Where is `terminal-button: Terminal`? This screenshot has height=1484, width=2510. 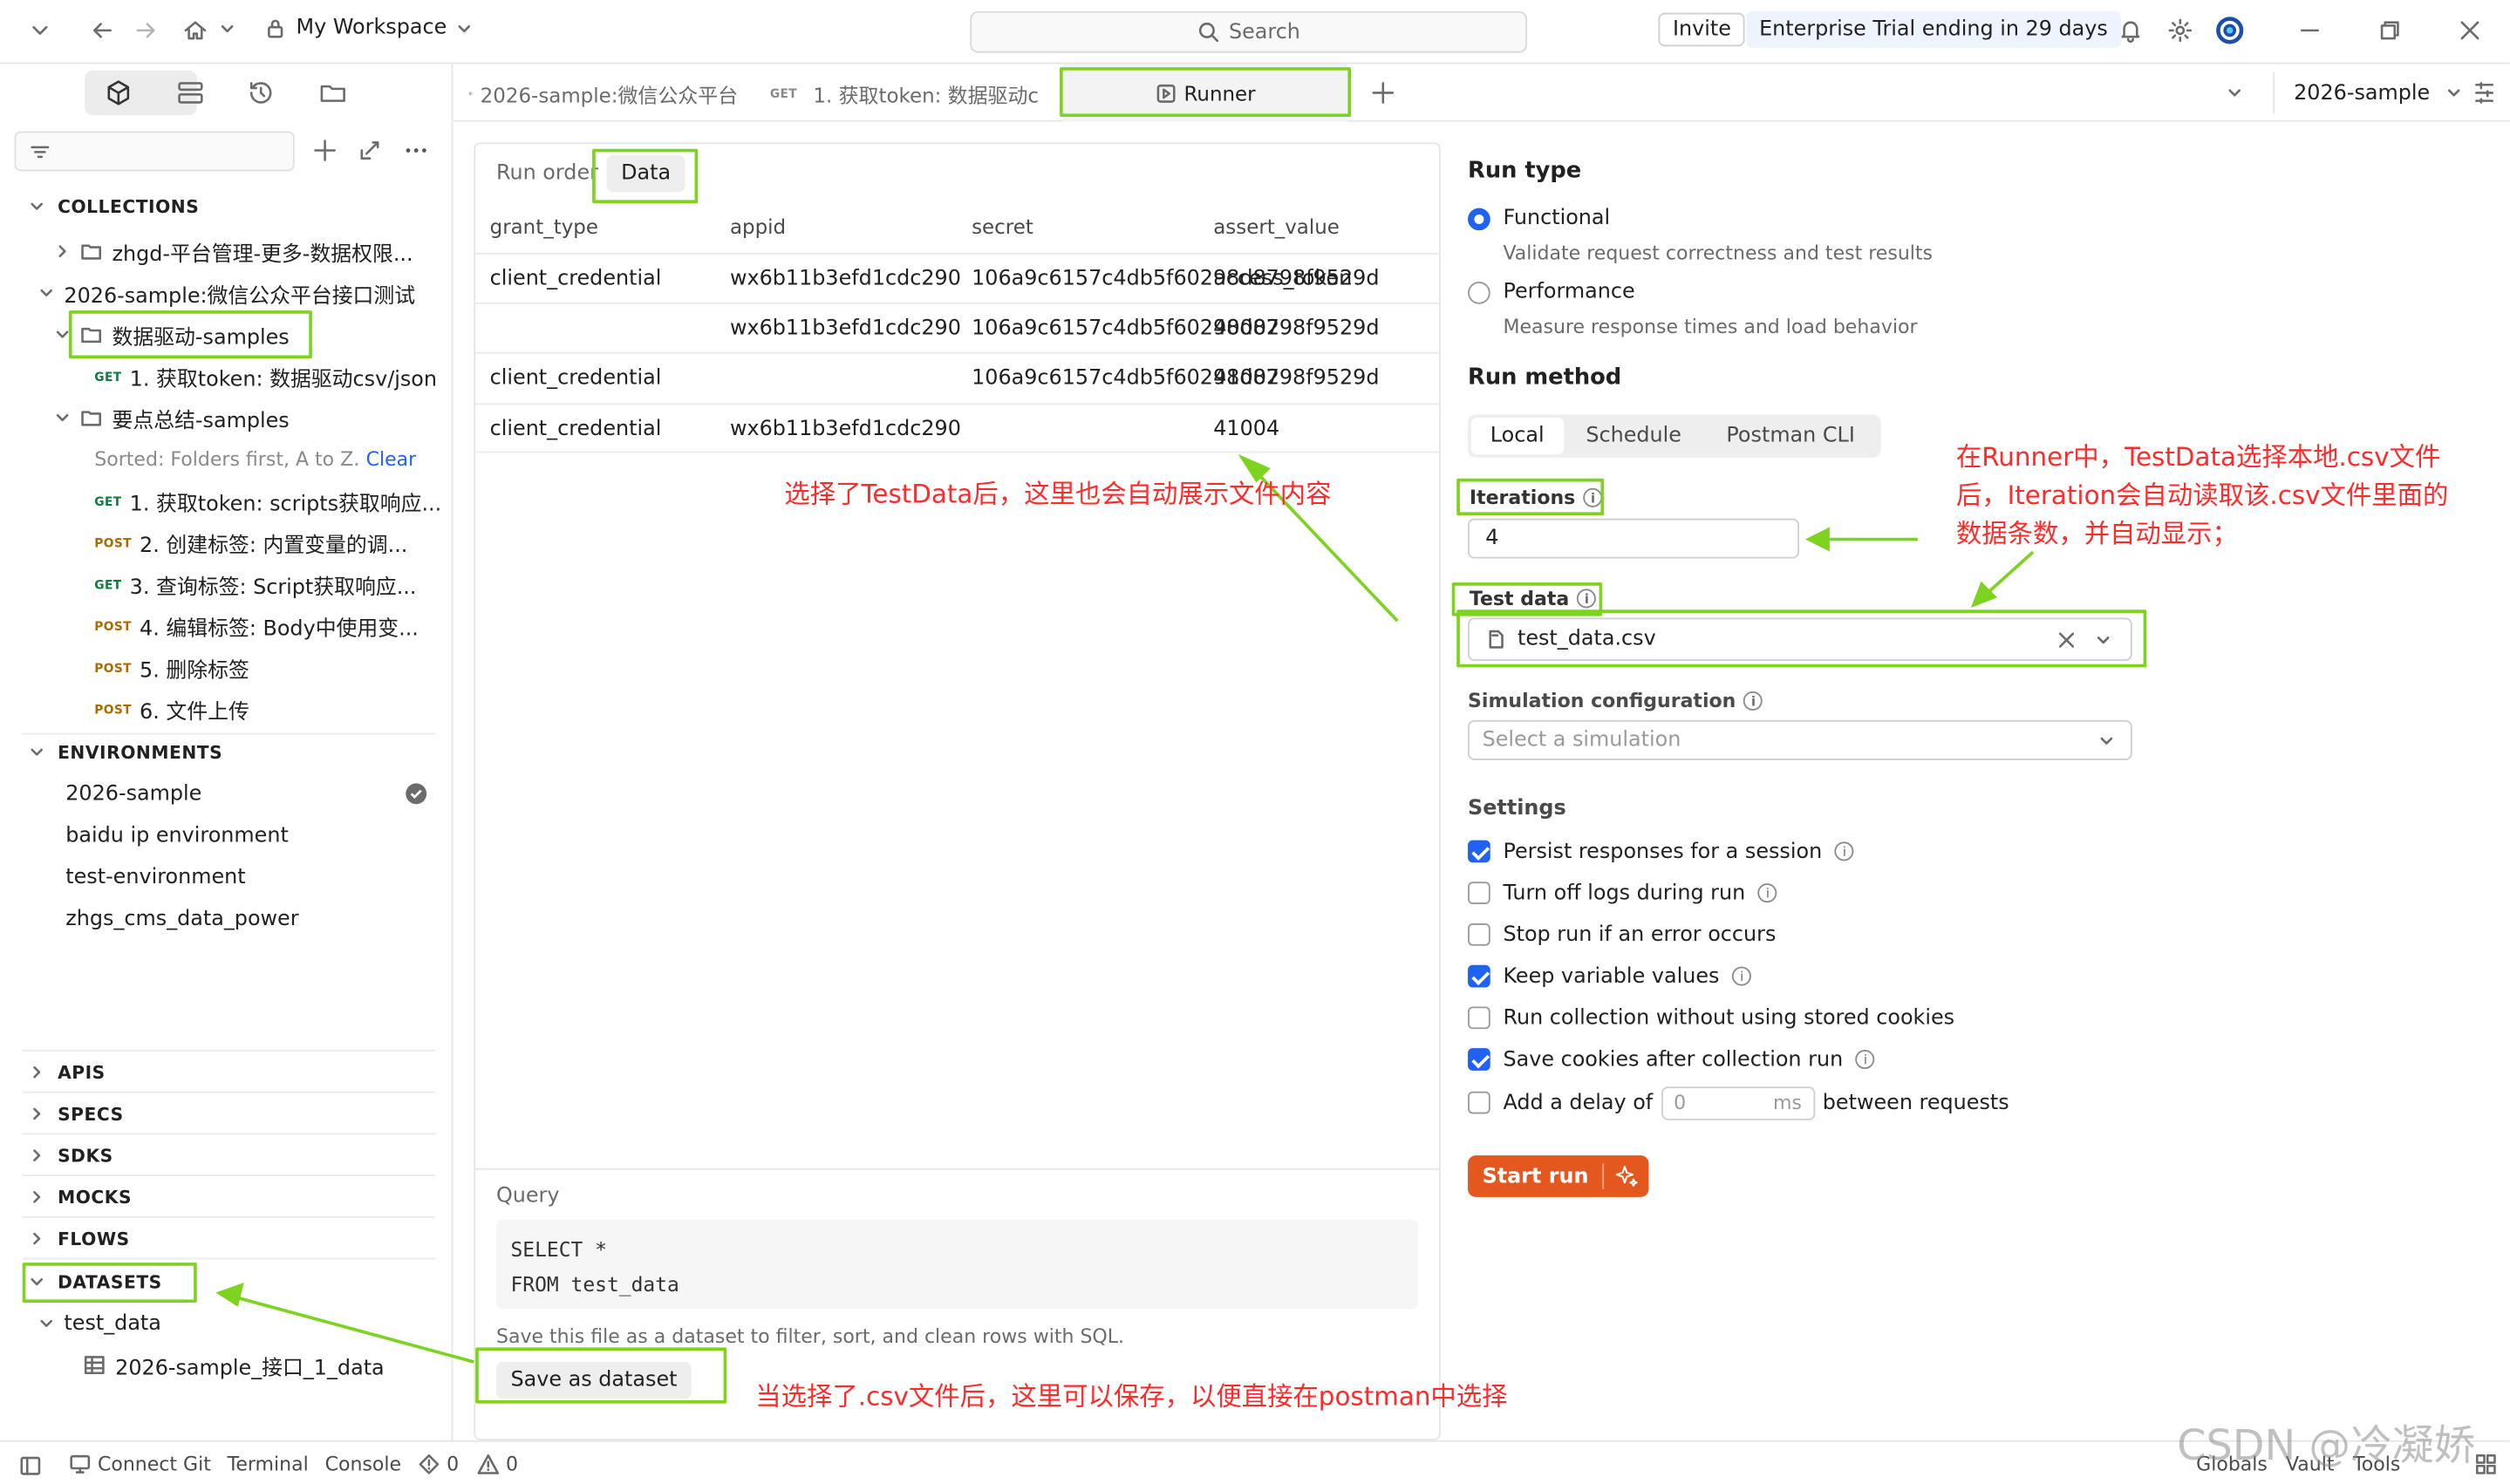
terminal-button: Terminal is located at coordinates (268, 1464).